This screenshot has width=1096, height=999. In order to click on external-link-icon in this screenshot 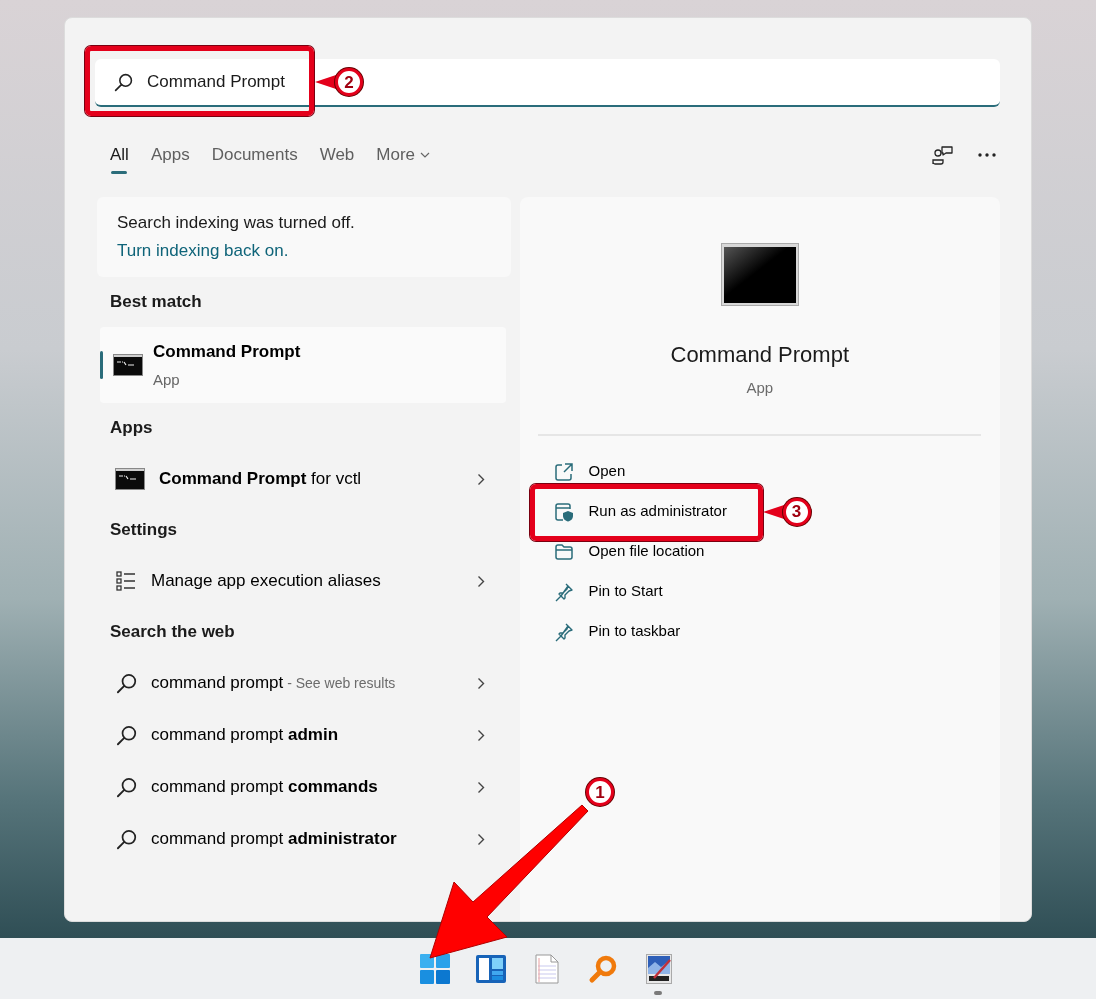, I will do `click(563, 471)`.